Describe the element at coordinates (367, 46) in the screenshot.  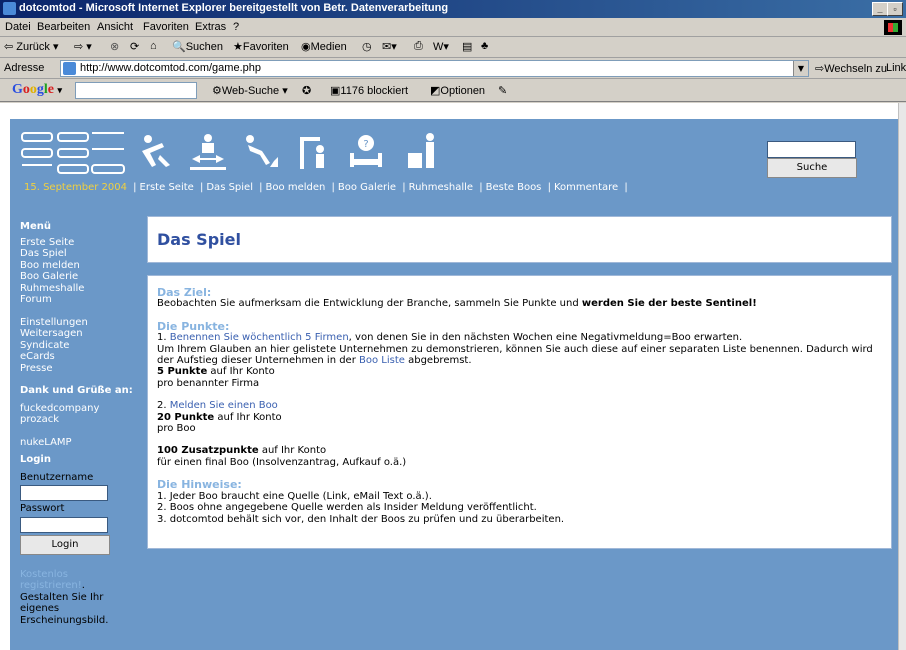
I see `history-icon: ◷` at that location.